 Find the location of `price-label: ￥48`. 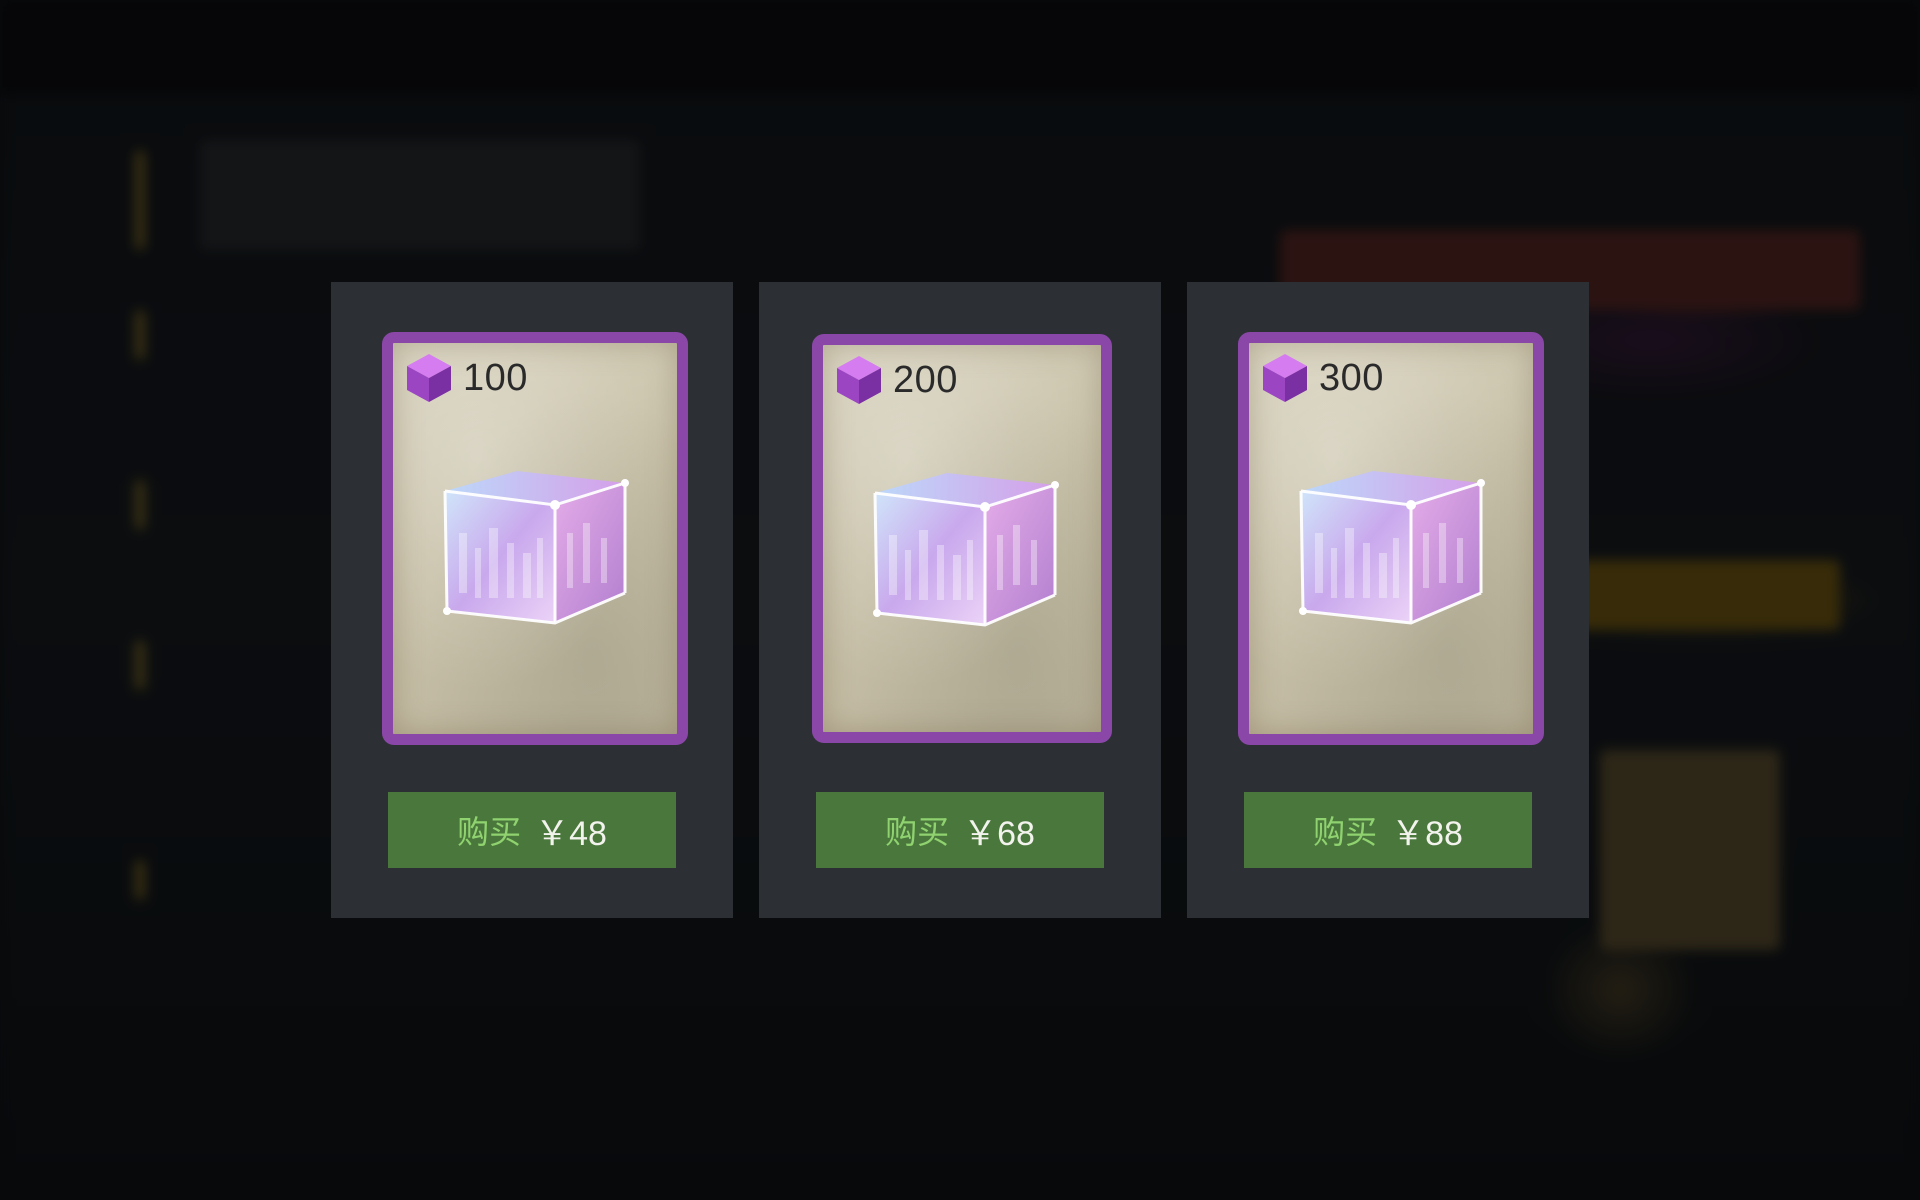

price-label: ￥48 is located at coordinates (571, 833).